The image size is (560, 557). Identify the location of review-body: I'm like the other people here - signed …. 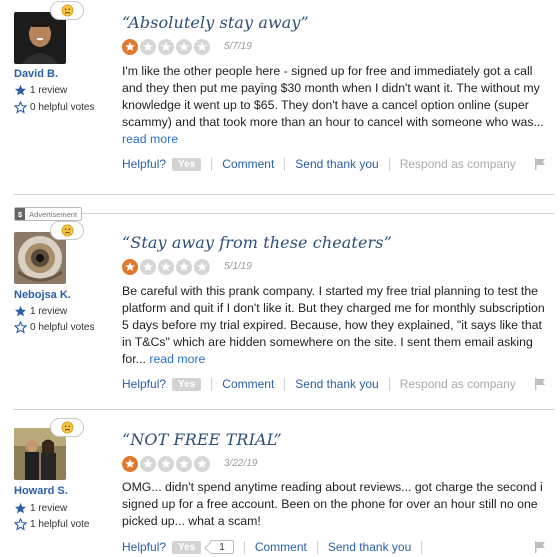
(333, 105).